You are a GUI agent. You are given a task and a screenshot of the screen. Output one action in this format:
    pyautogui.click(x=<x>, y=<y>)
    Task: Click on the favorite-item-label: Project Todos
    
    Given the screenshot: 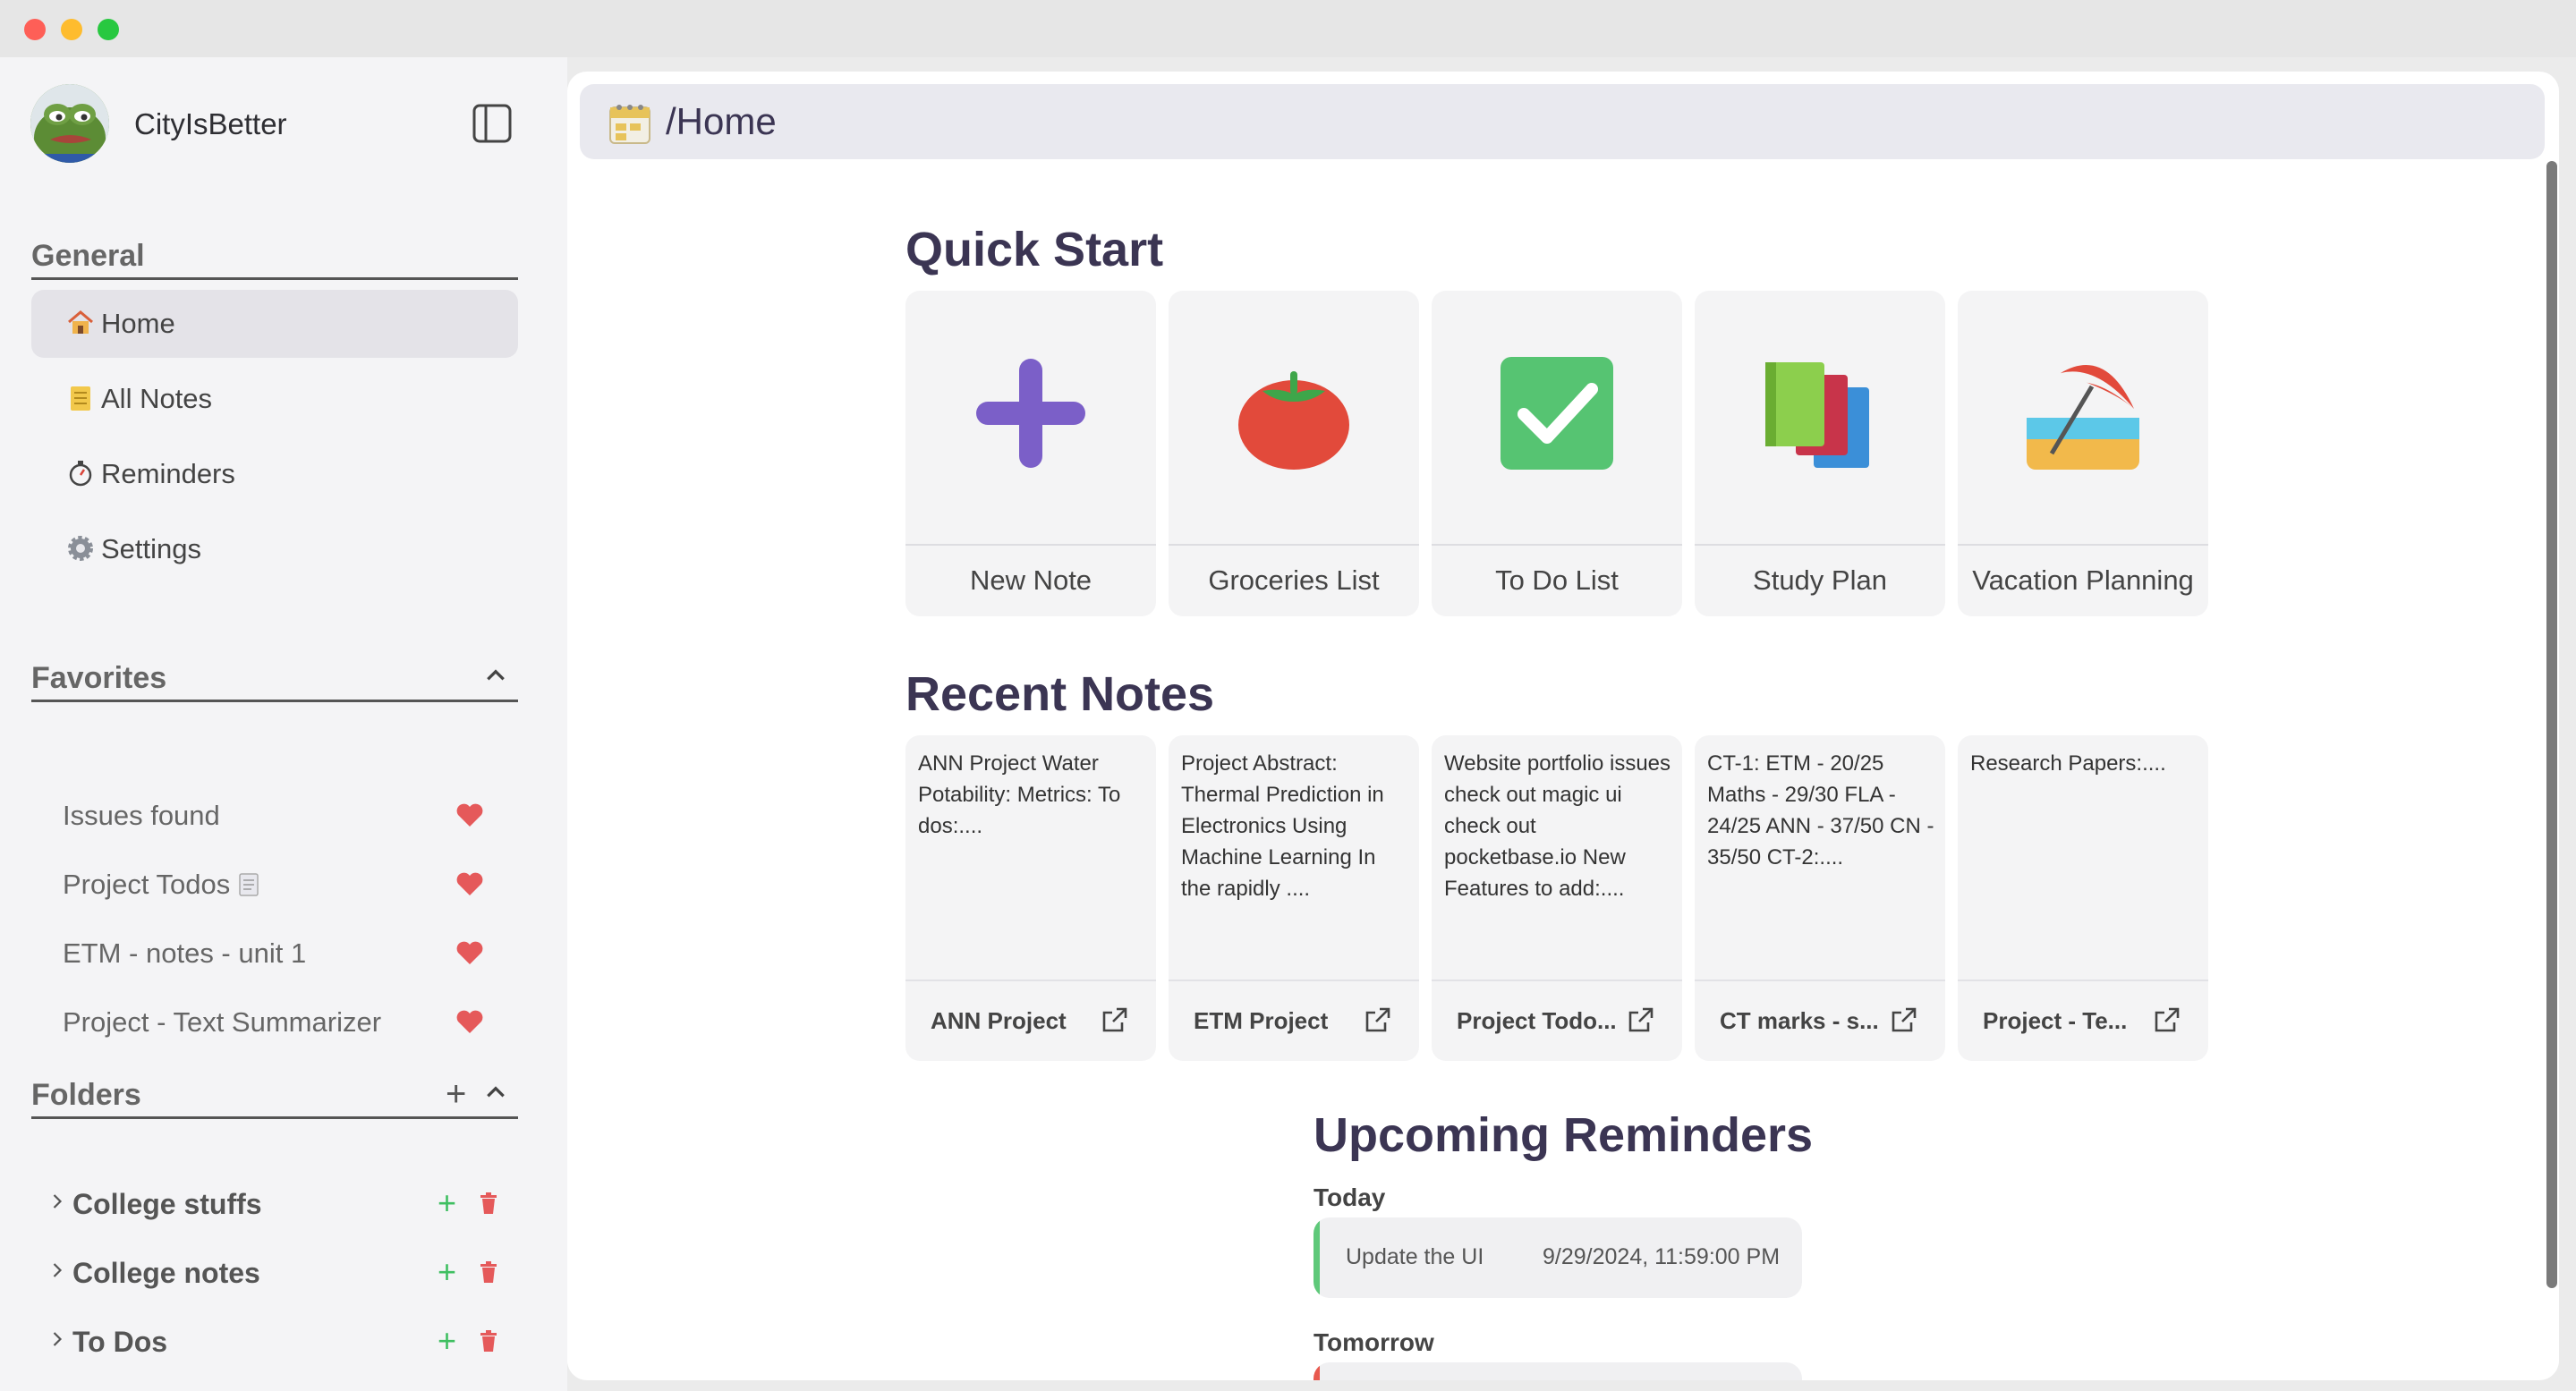 What is the action you would take?
    pyautogui.click(x=161, y=885)
    